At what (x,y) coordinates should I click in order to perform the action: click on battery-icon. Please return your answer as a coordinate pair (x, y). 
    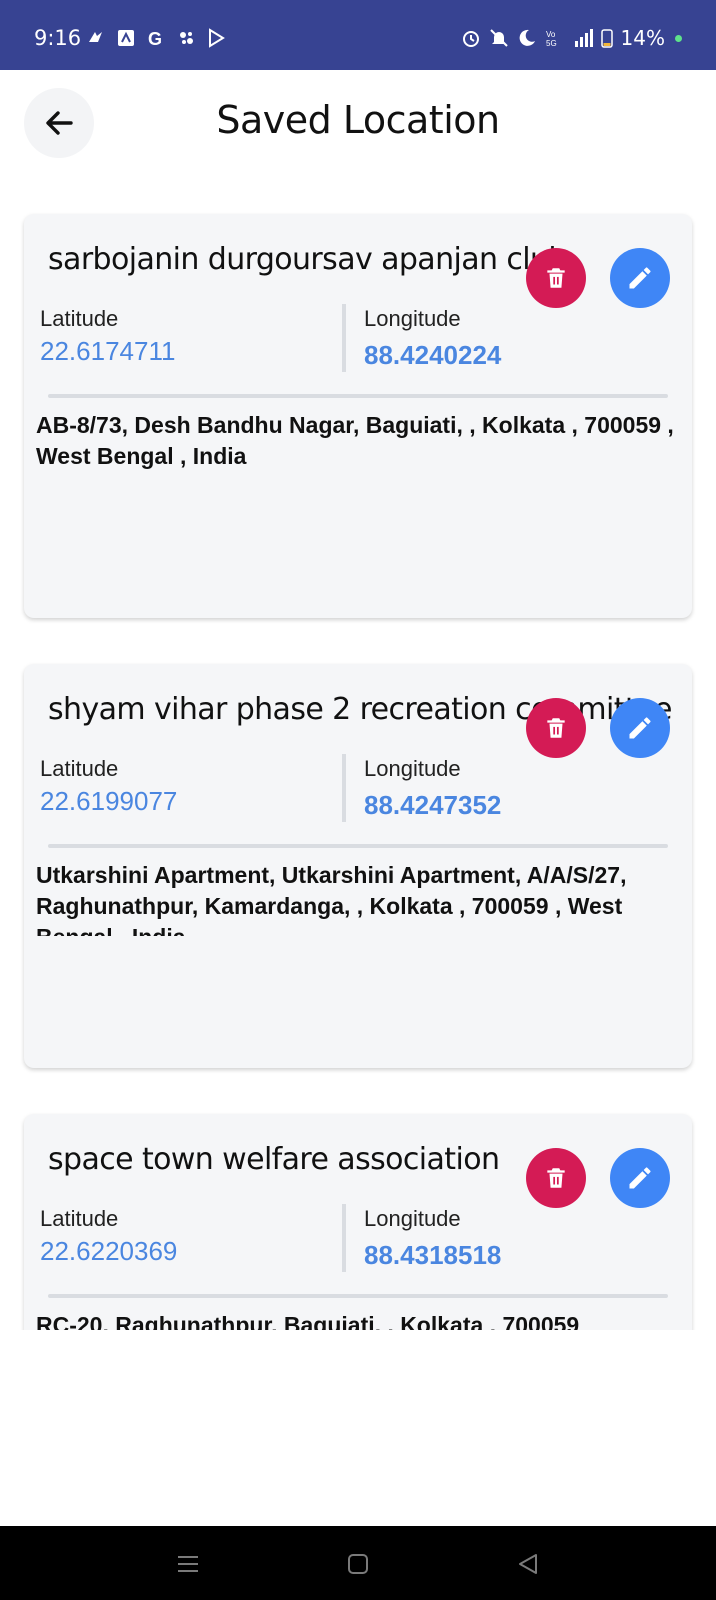
    Looking at the image, I should click on (606, 38).